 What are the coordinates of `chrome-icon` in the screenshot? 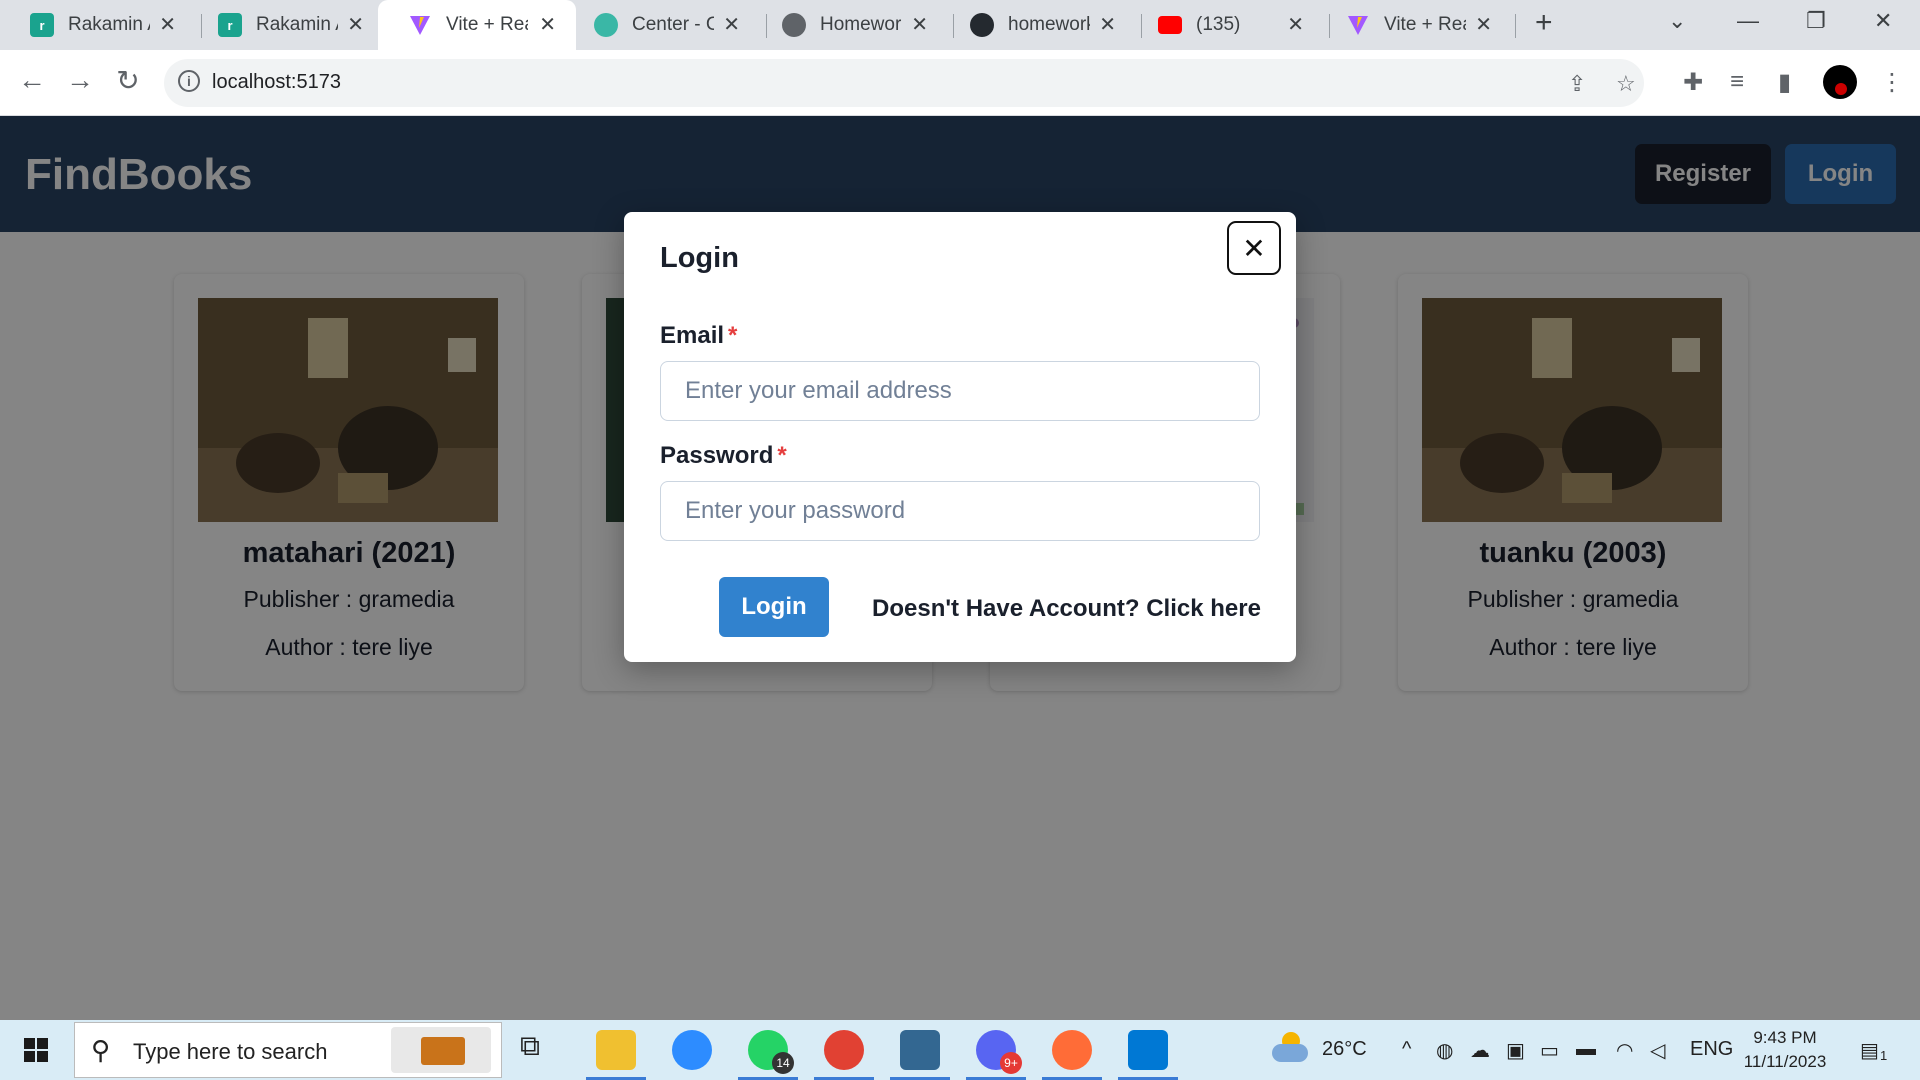 It's located at (844, 1055).